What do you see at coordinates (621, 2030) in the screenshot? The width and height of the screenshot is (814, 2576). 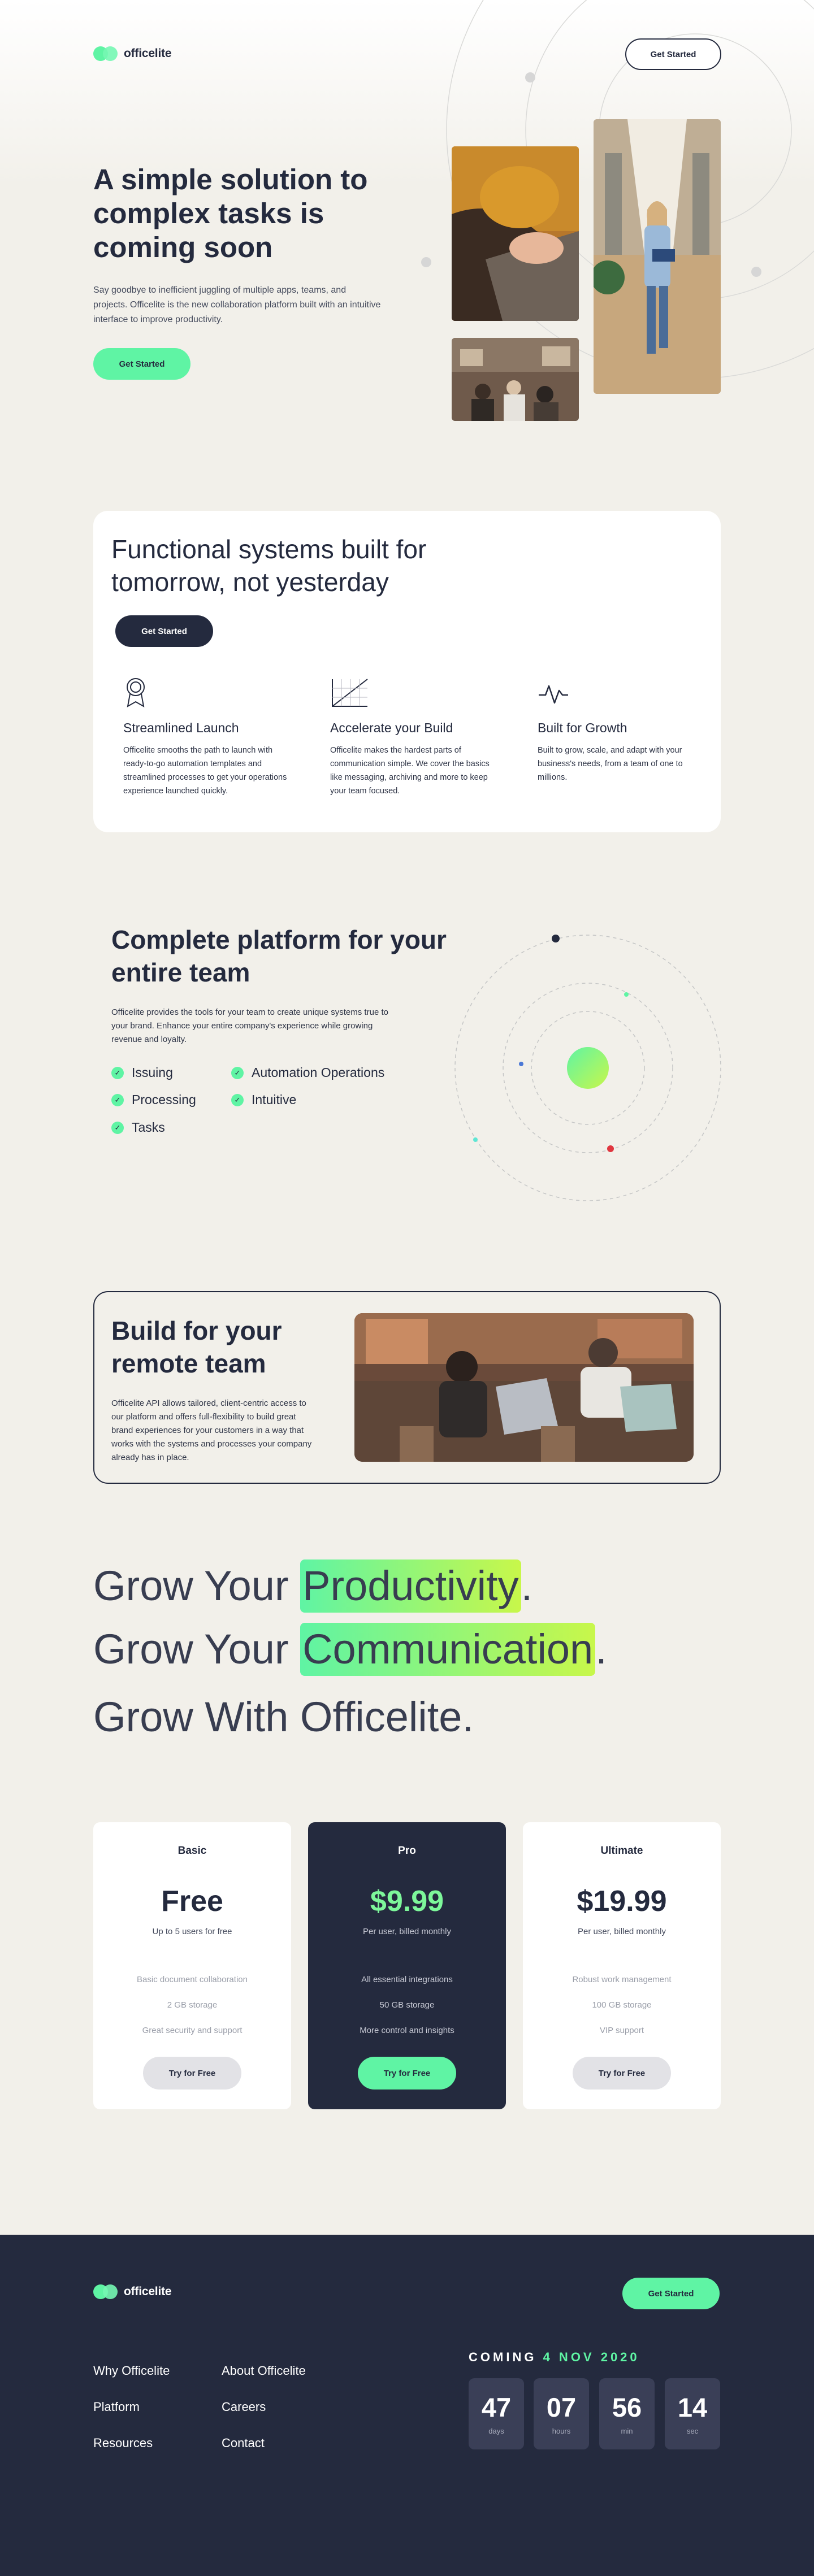 I see `plan-feature: VIP support` at bounding box center [621, 2030].